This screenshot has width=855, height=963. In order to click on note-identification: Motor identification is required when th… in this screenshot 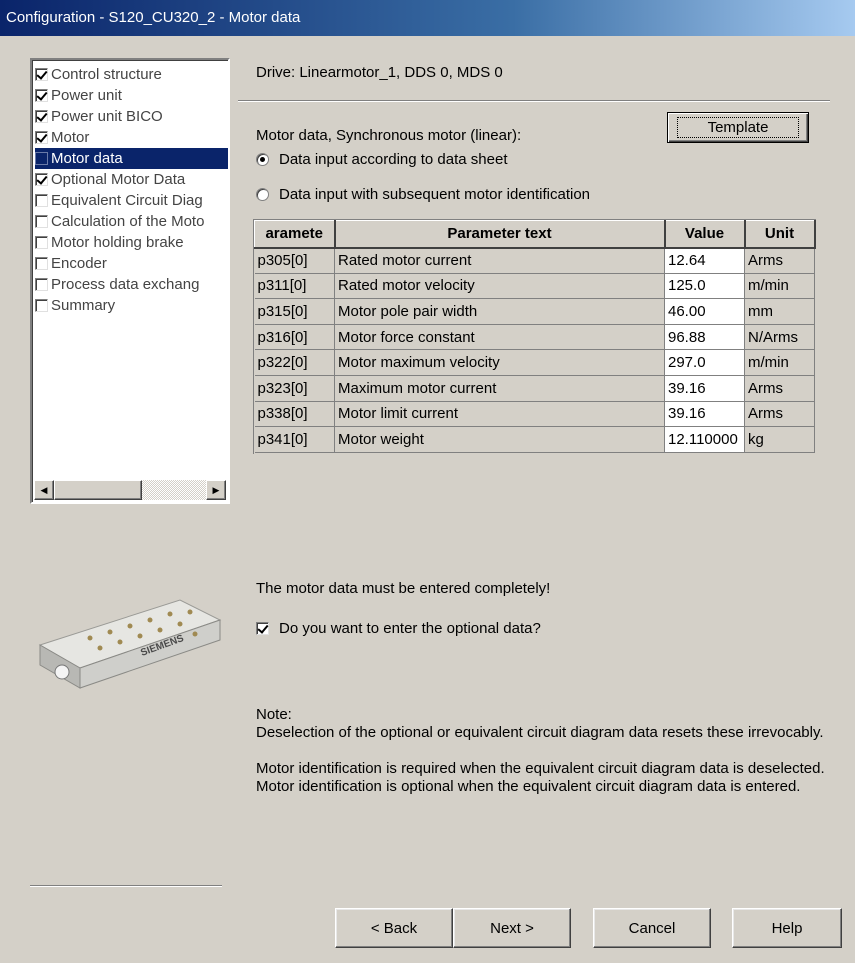, I will do `click(540, 777)`.